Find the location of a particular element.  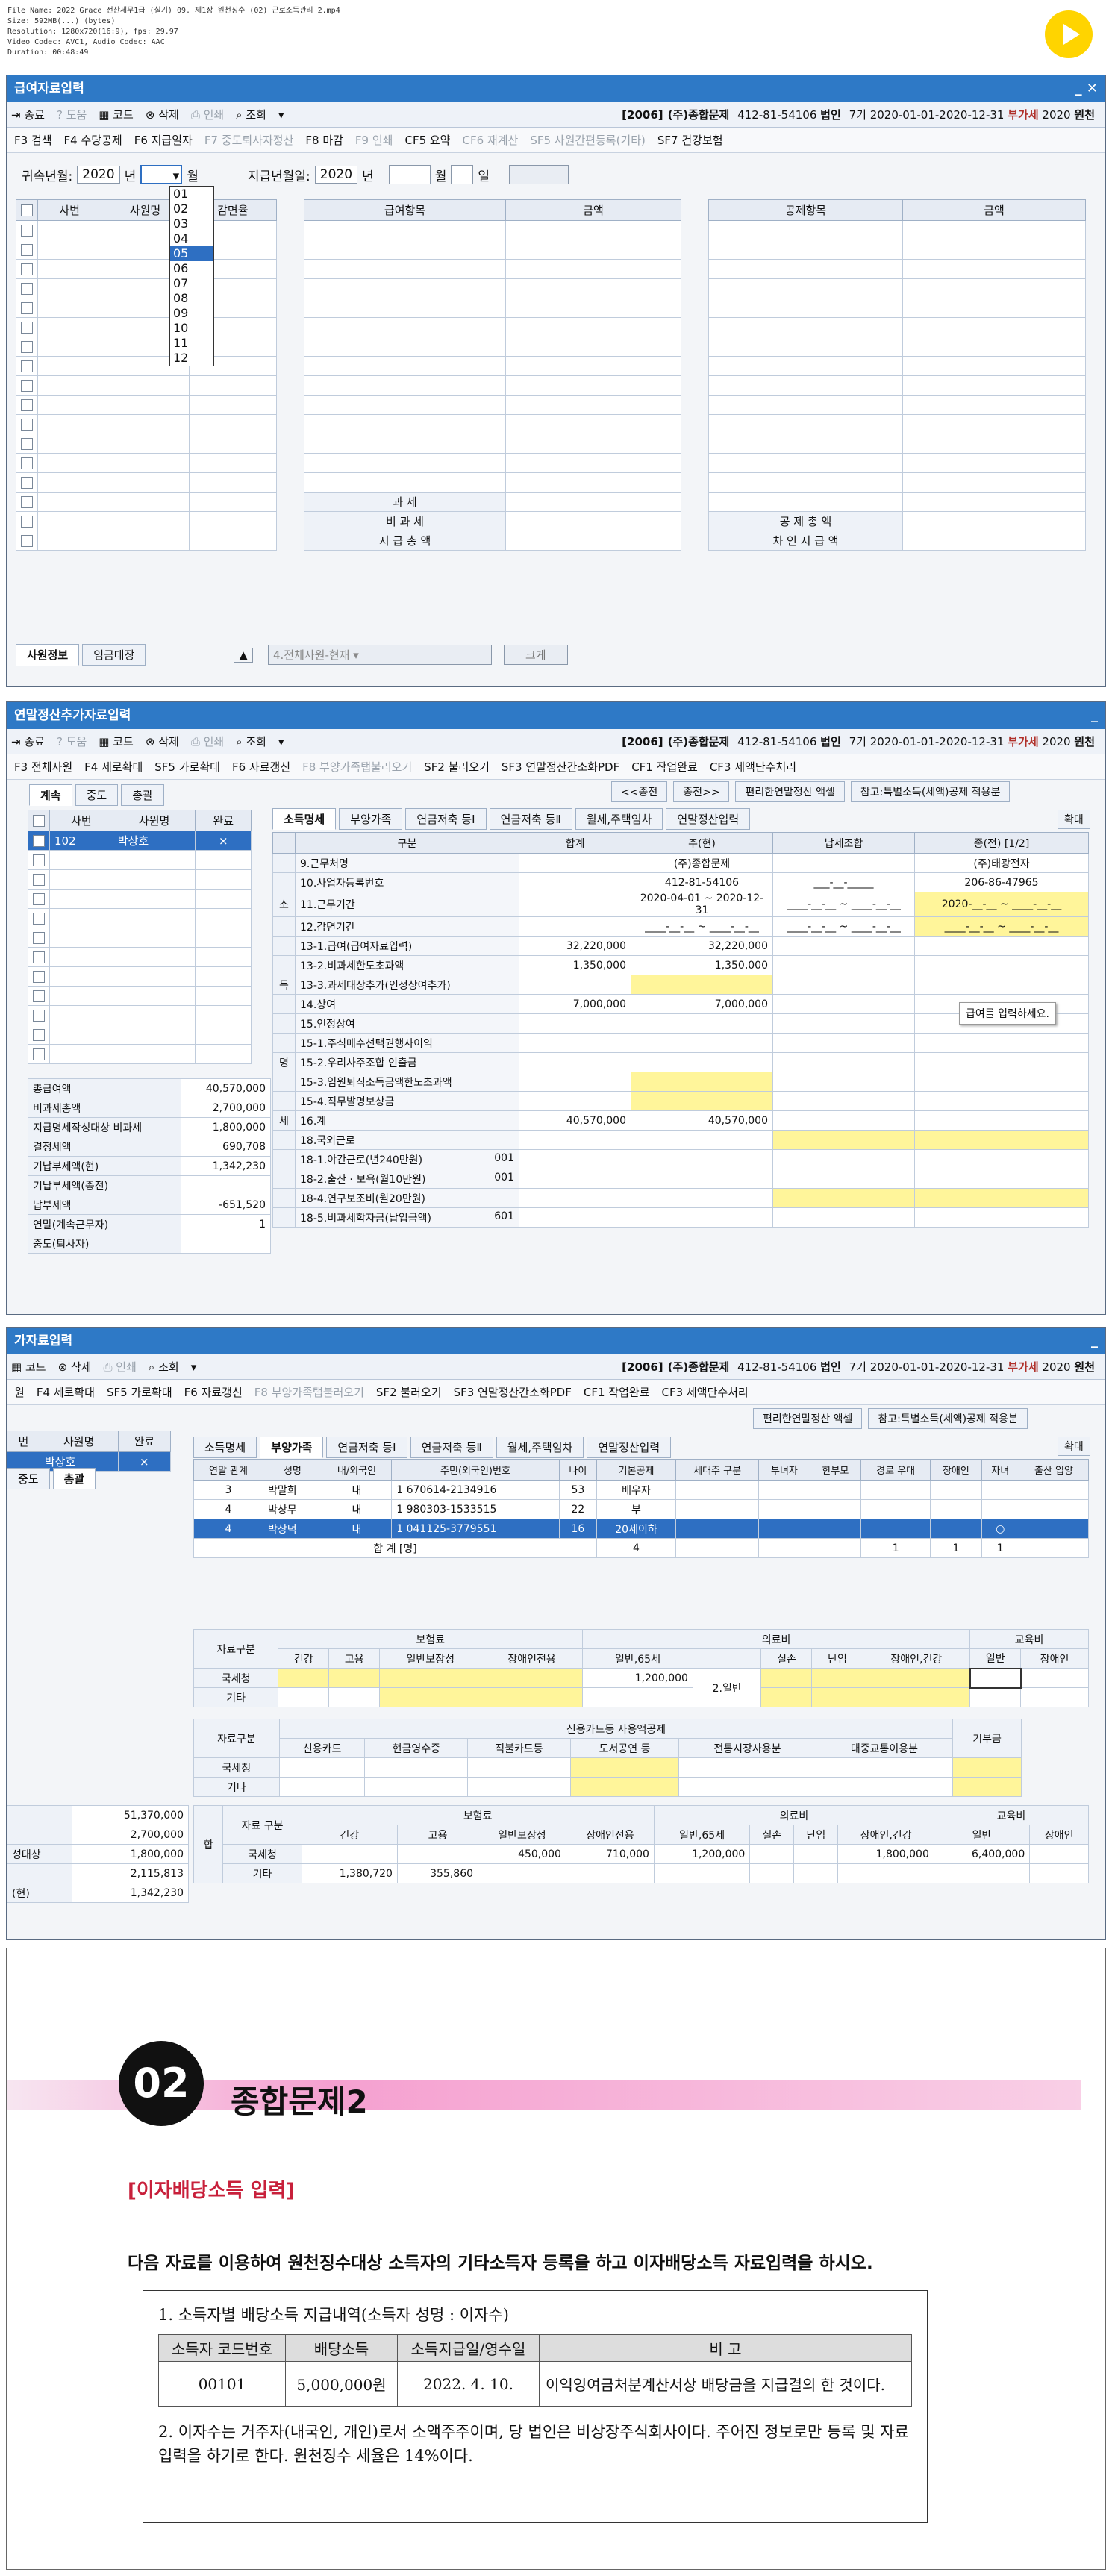

fkey: SF3 연말정산간소화PDF is located at coordinates (513, 1392).